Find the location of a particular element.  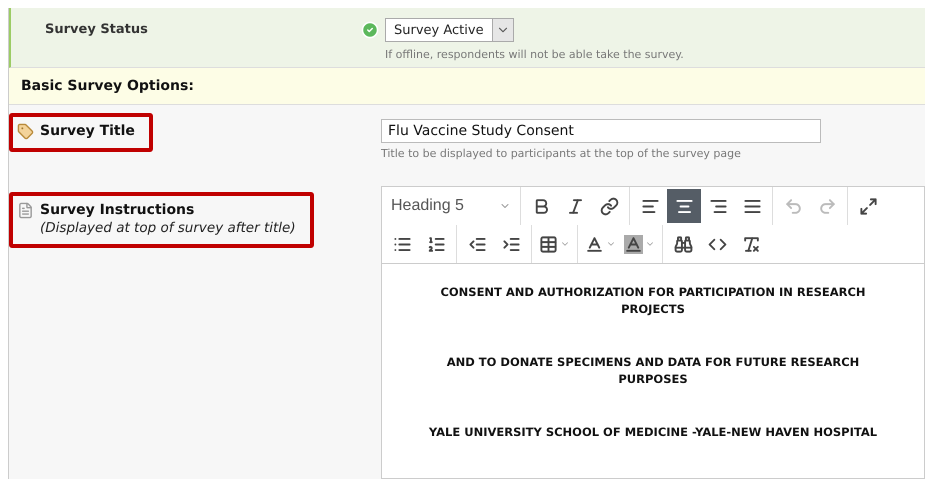

format-select: Heading 5 is located at coordinates (451, 206).